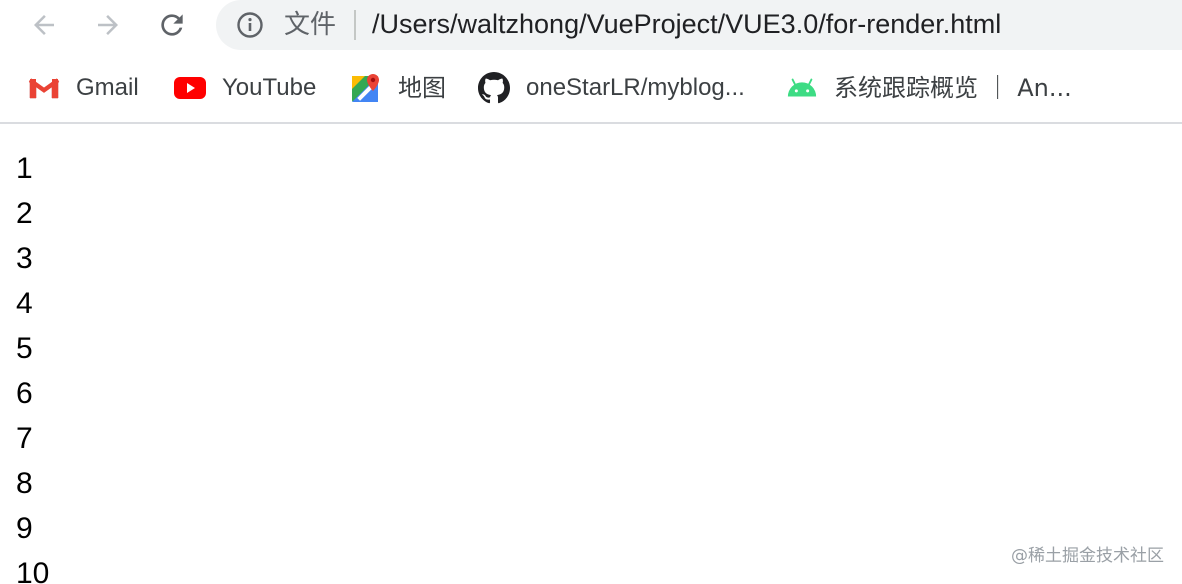  What do you see at coordinates (24, 168) in the screenshot?
I see `list-item: 1` at bounding box center [24, 168].